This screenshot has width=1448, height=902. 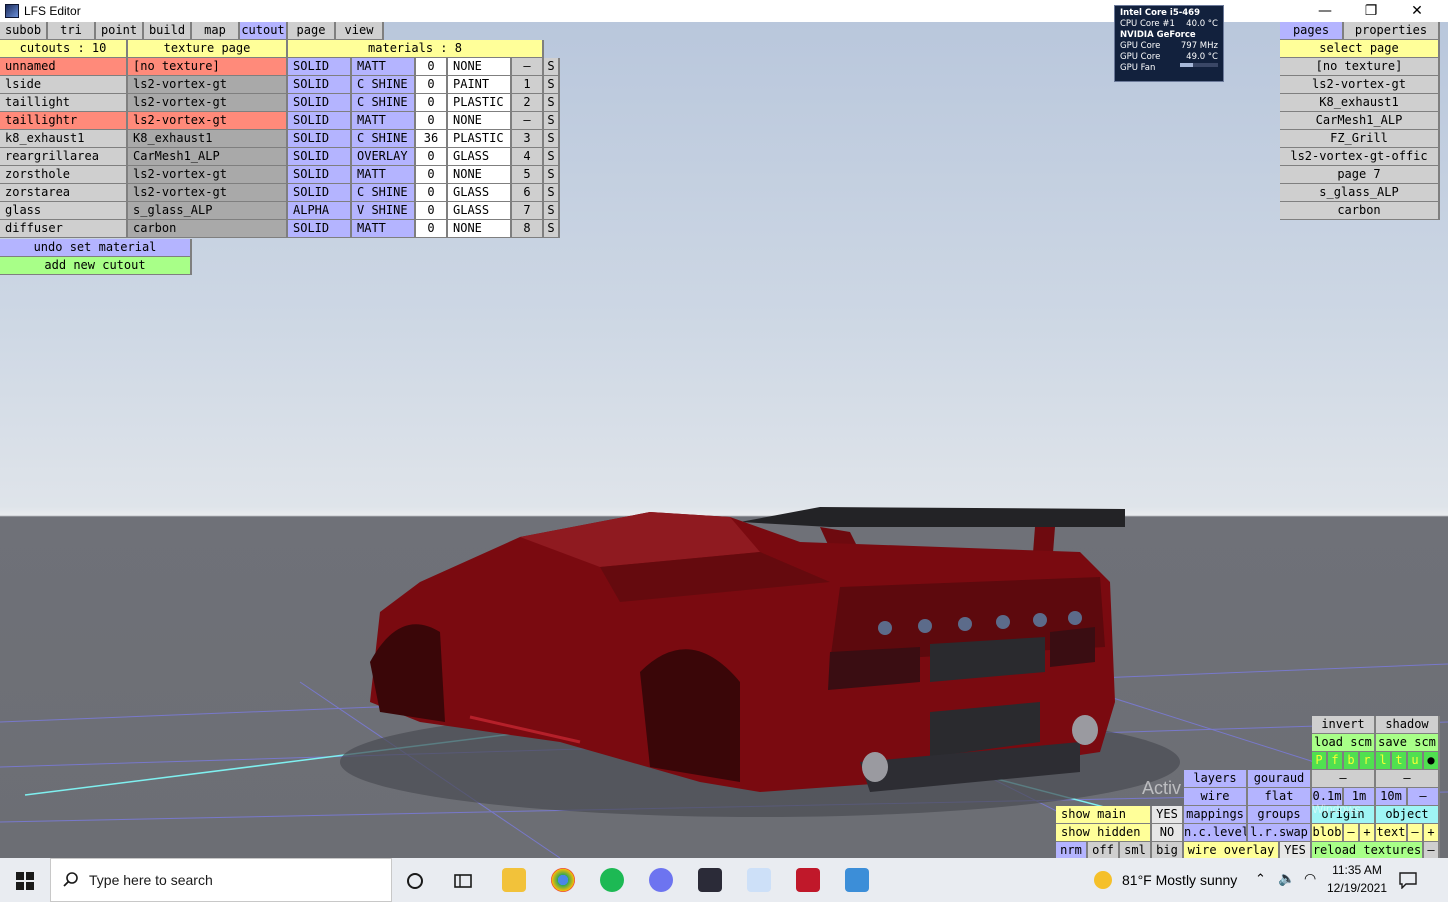 What do you see at coordinates (1368, 833) in the screenshot?
I see `blob-plus-button: +` at bounding box center [1368, 833].